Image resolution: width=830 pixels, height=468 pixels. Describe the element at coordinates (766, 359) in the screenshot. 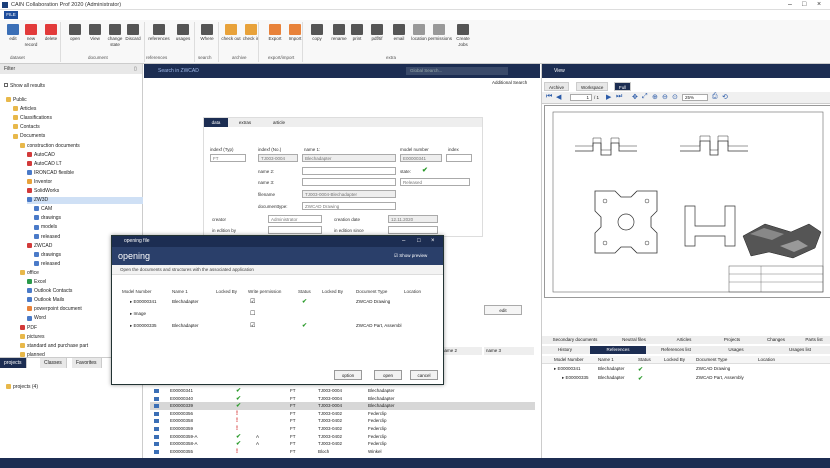

I see `ref-column-header-cell: Location` at that location.